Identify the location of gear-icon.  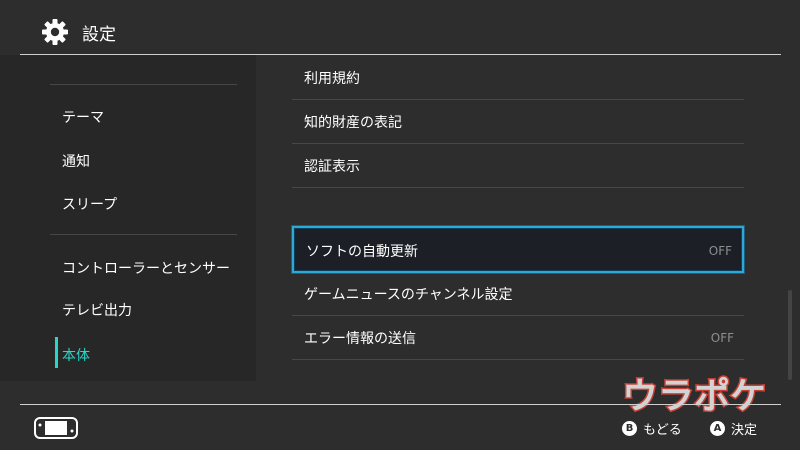
(55, 32).